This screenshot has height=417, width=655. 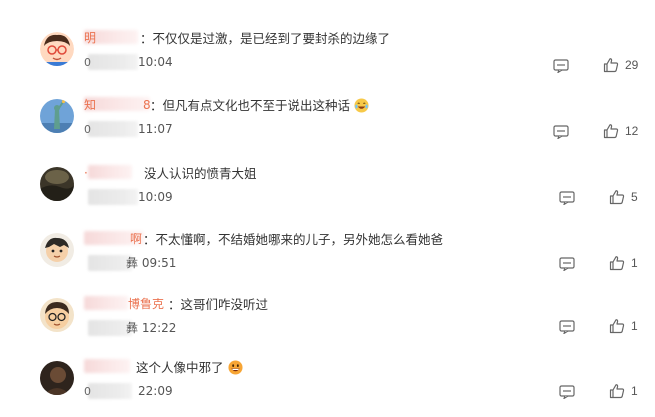 I want to click on cartoon-character-avatar, so click(x=57, y=250).